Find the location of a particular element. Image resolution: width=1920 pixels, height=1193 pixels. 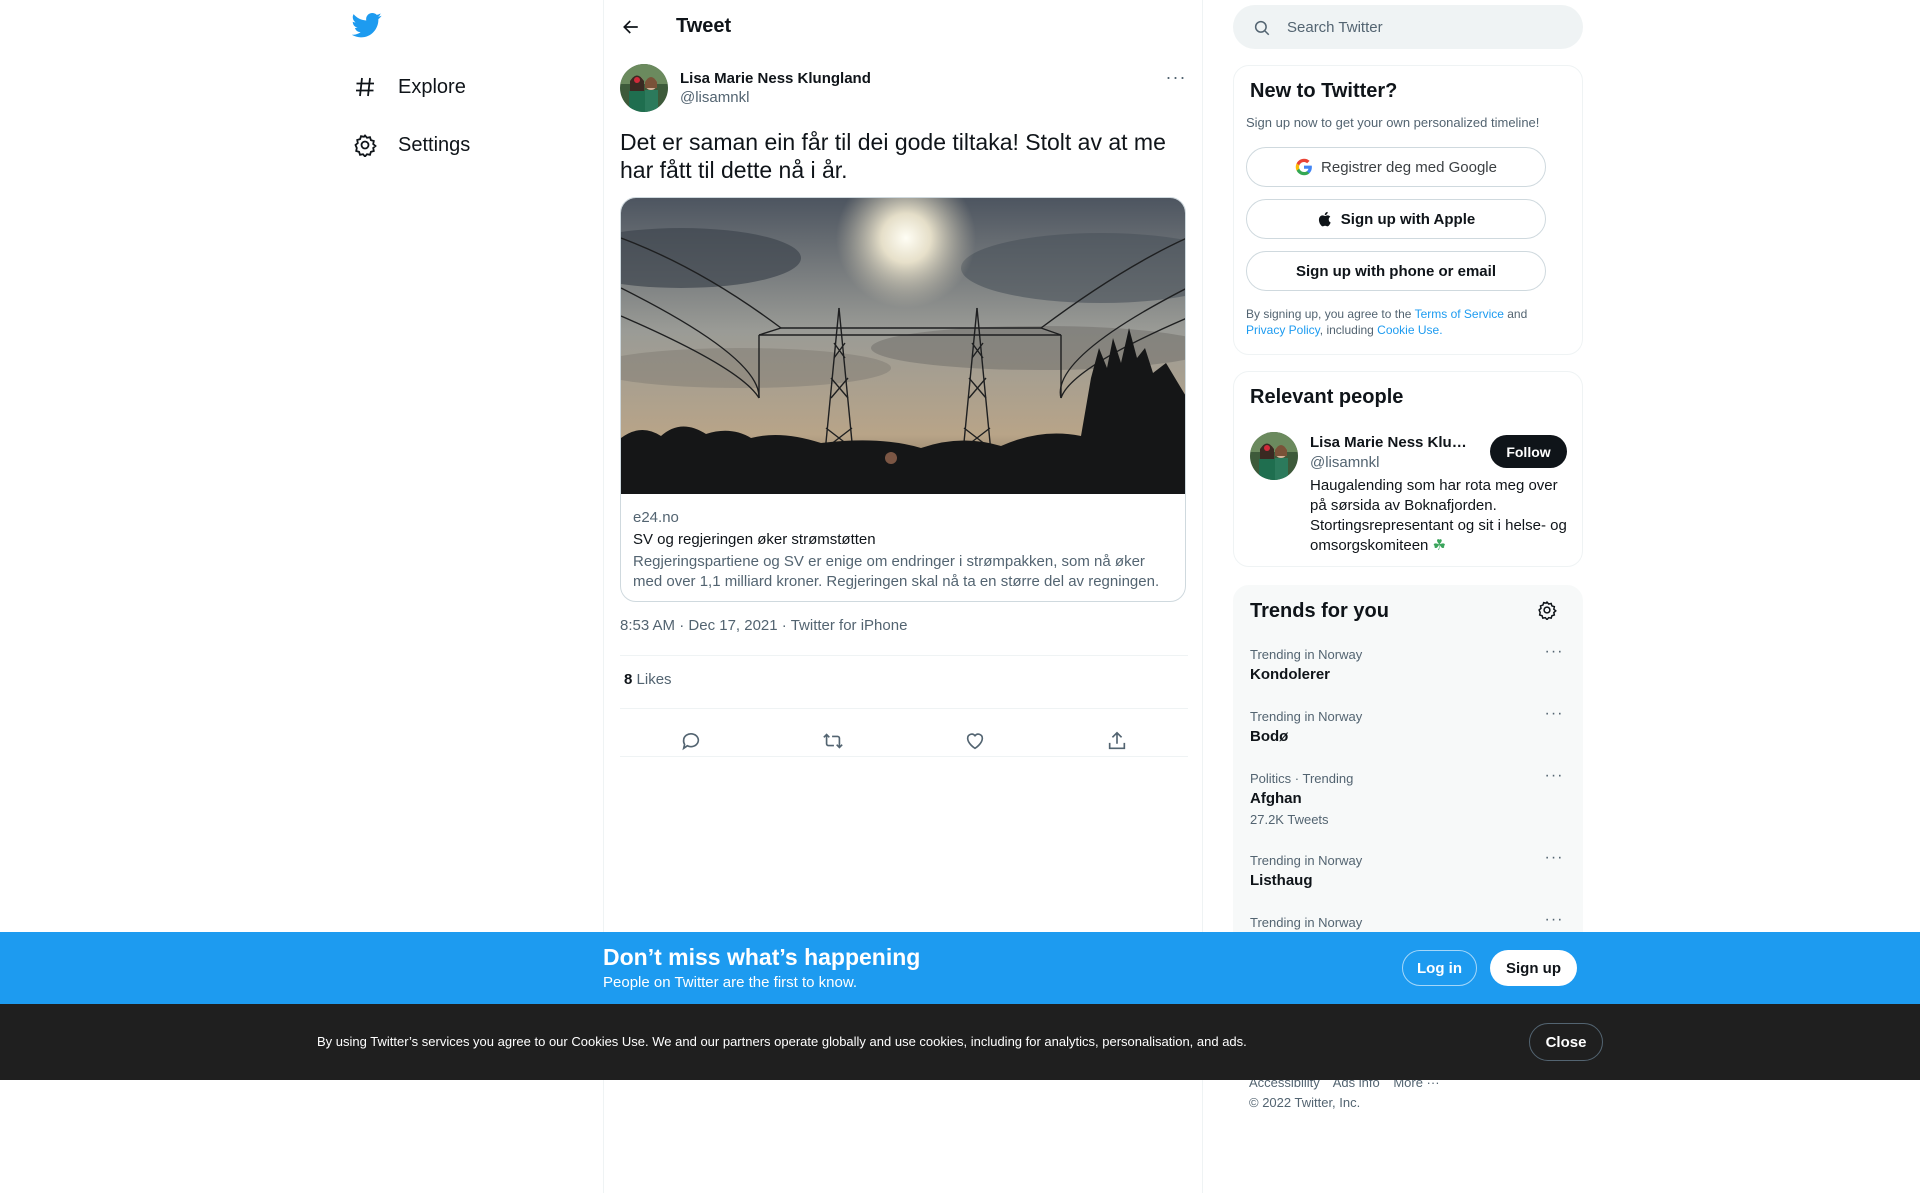

google-signup-label: Registrer deg med Google is located at coordinates (1409, 167).